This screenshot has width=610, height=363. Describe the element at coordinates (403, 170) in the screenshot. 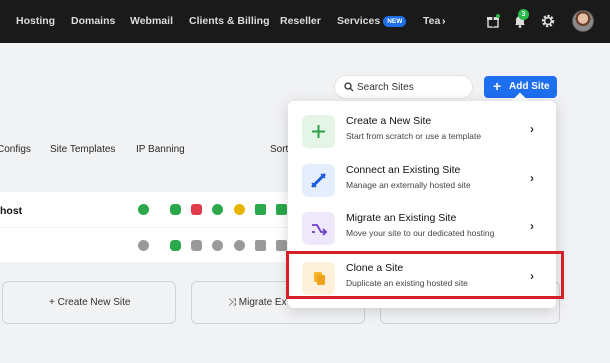

I see `dropdown-item-title: Connect an Existing Site` at that location.